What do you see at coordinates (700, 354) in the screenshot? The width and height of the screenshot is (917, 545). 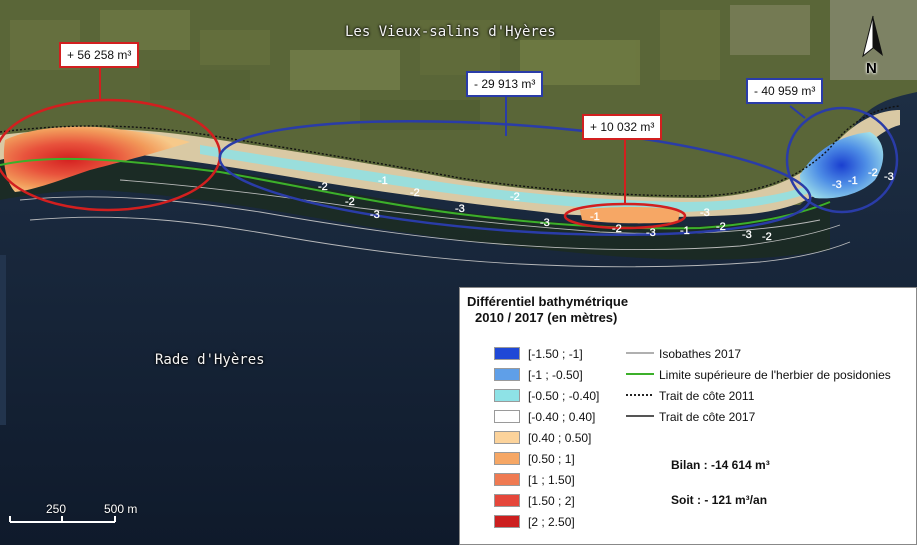 I see `legend-line-label: Isobathes 2017` at bounding box center [700, 354].